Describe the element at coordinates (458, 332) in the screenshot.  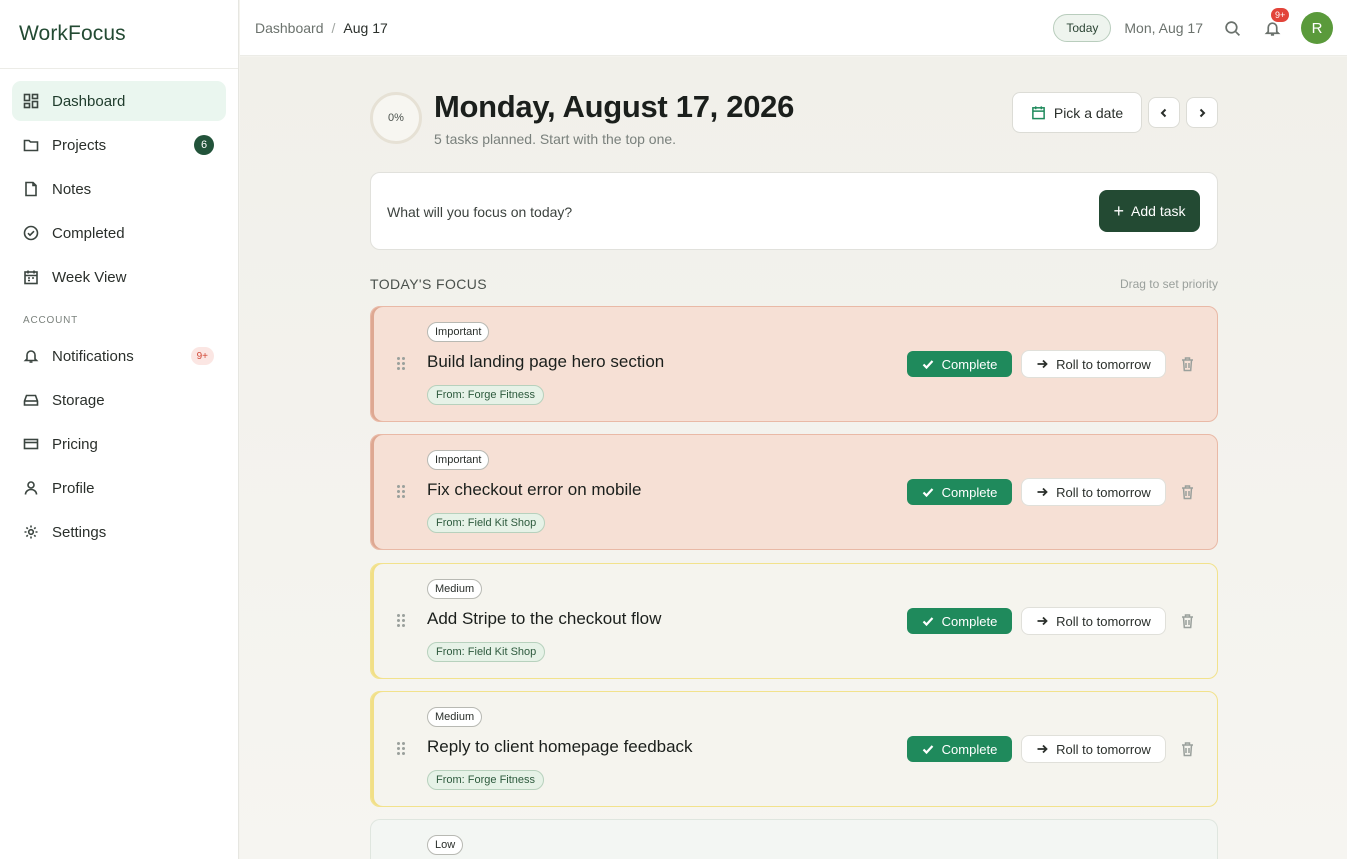
I see `priority-badge: Important` at that location.